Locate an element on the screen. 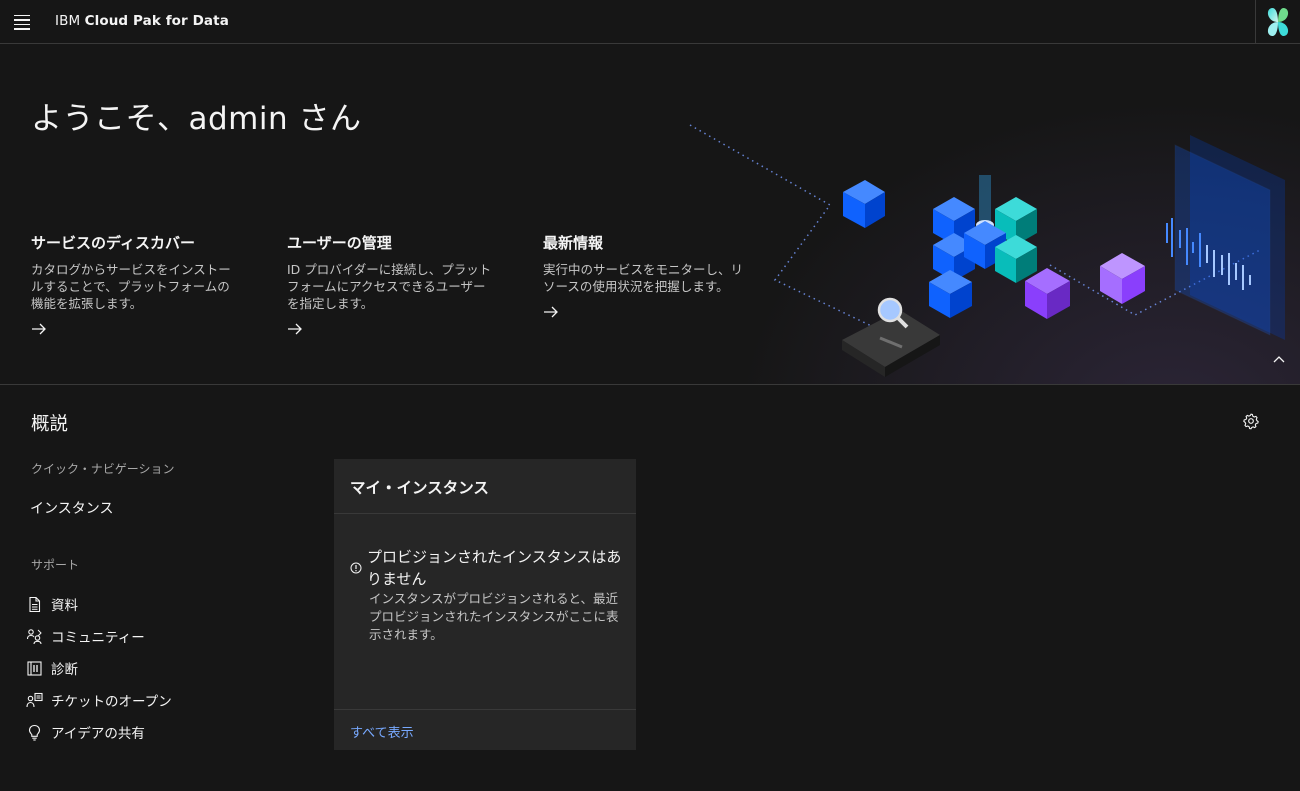 This screenshot has height=791, width=1300. gear-icon is located at coordinates (1251, 421).